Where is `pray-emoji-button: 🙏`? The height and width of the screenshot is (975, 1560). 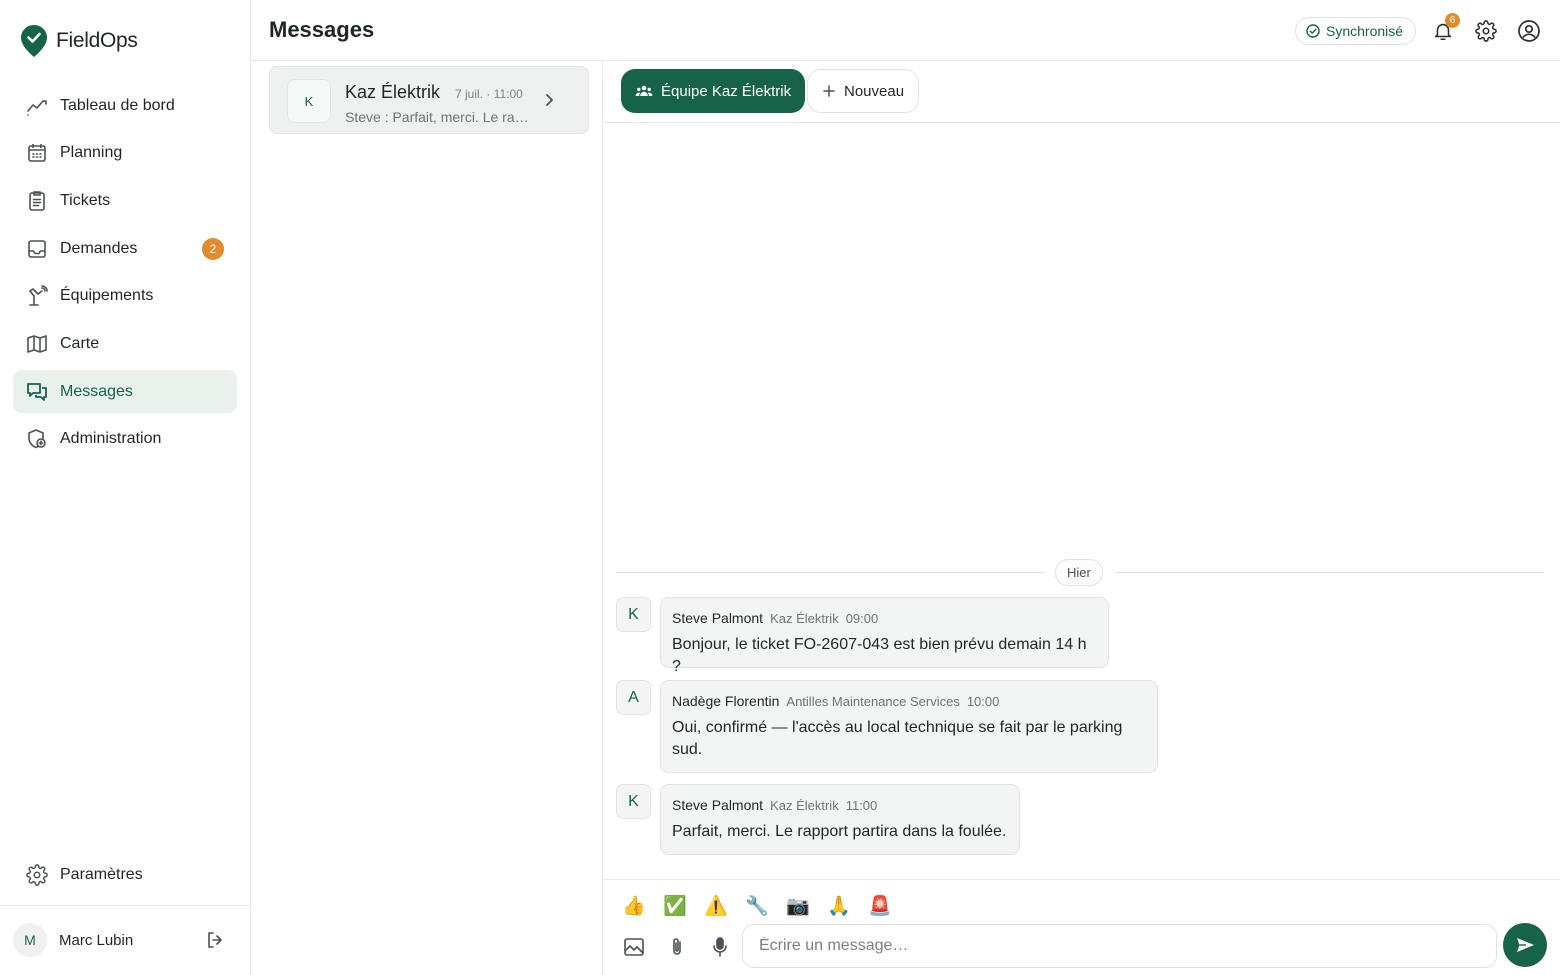
pray-emoji-button: 🙏 is located at coordinates (839, 906).